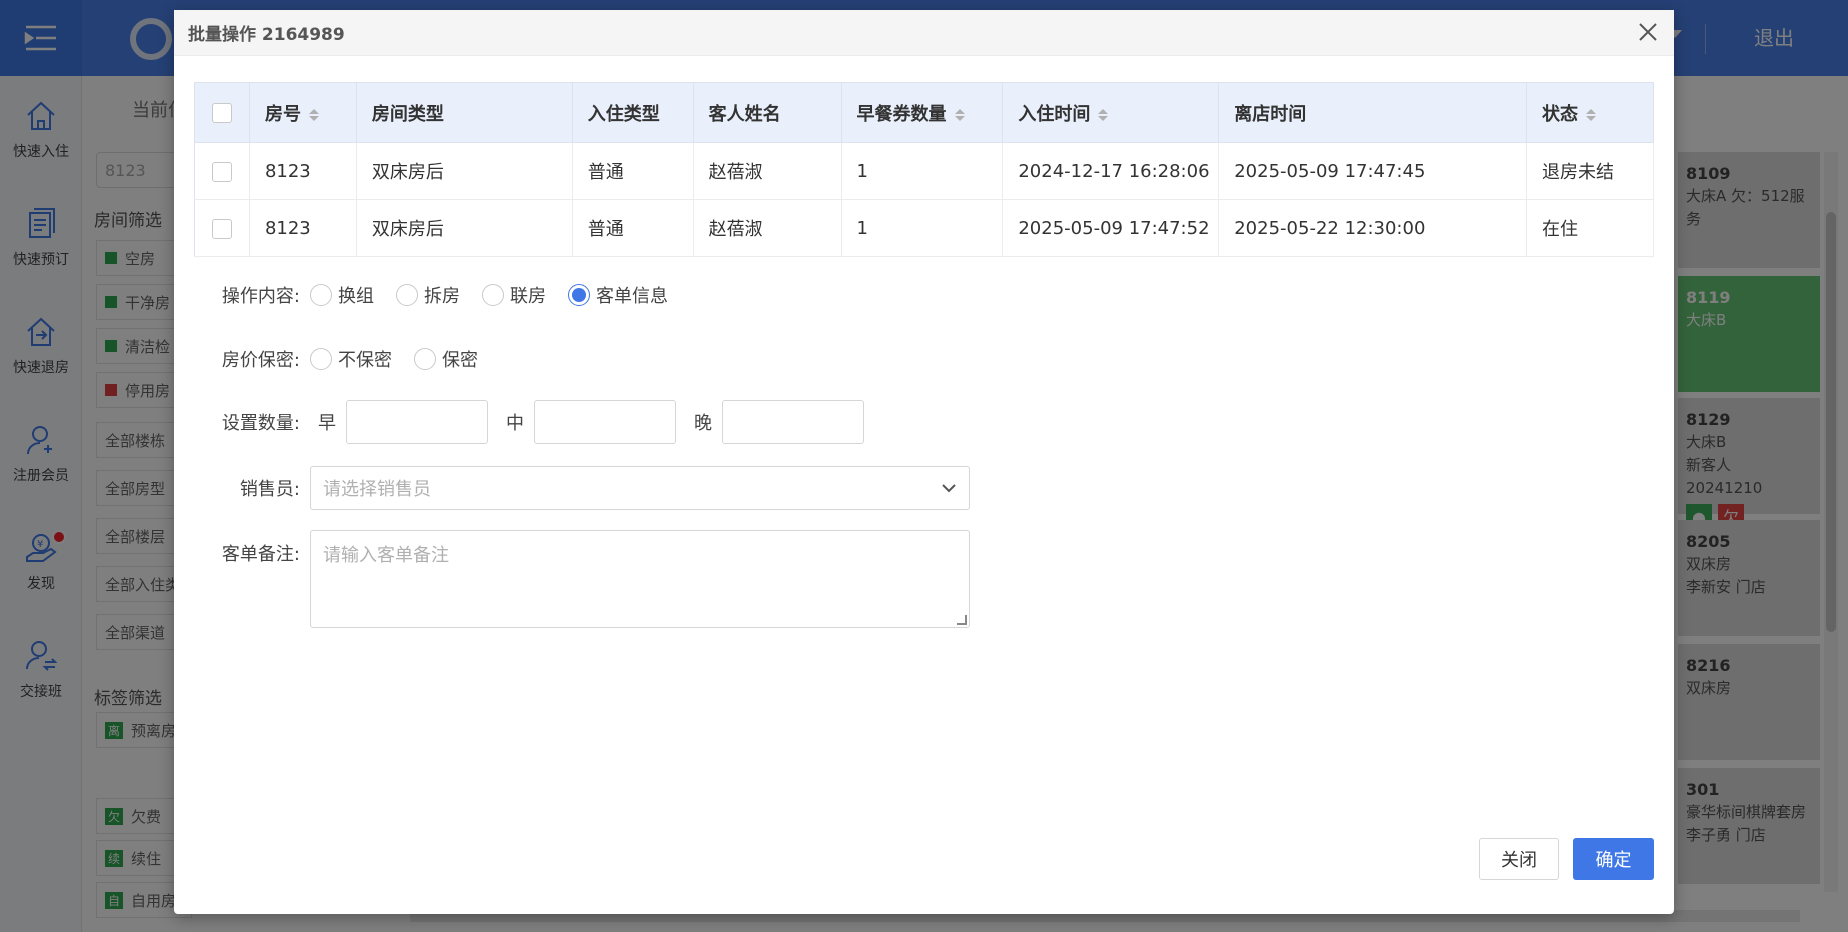 The width and height of the screenshot is (1848, 932). I want to click on radio-label: 不保密, so click(365, 360).